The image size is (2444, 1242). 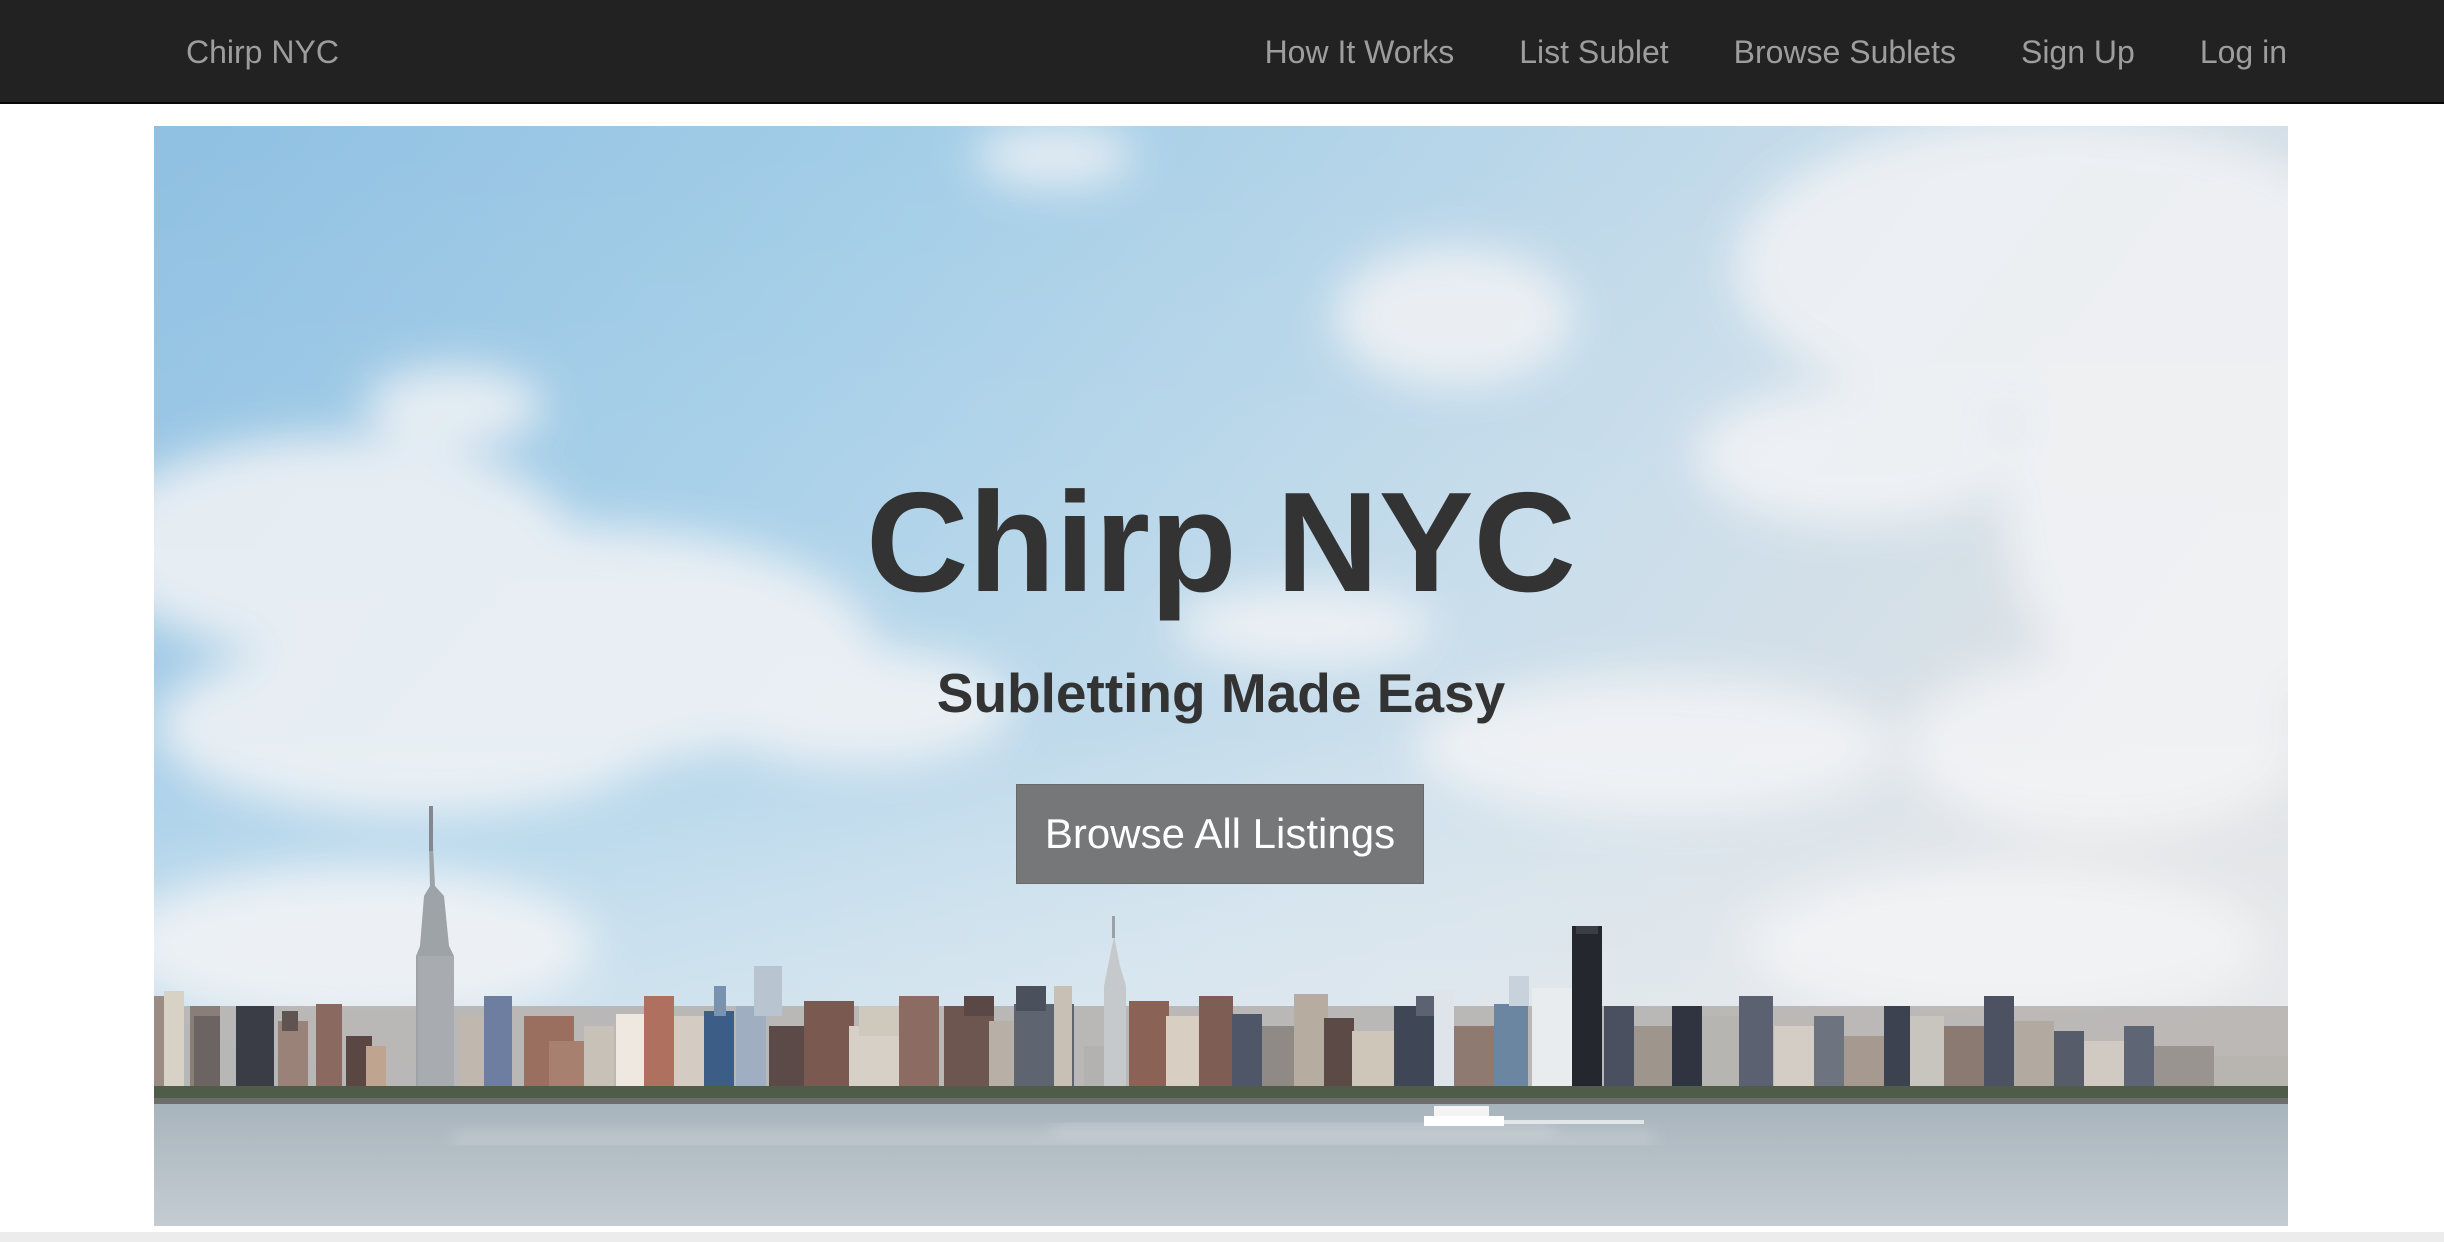 I want to click on nav-link-browse-sublets: Browse Sublets, so click(x=1845, y=52).